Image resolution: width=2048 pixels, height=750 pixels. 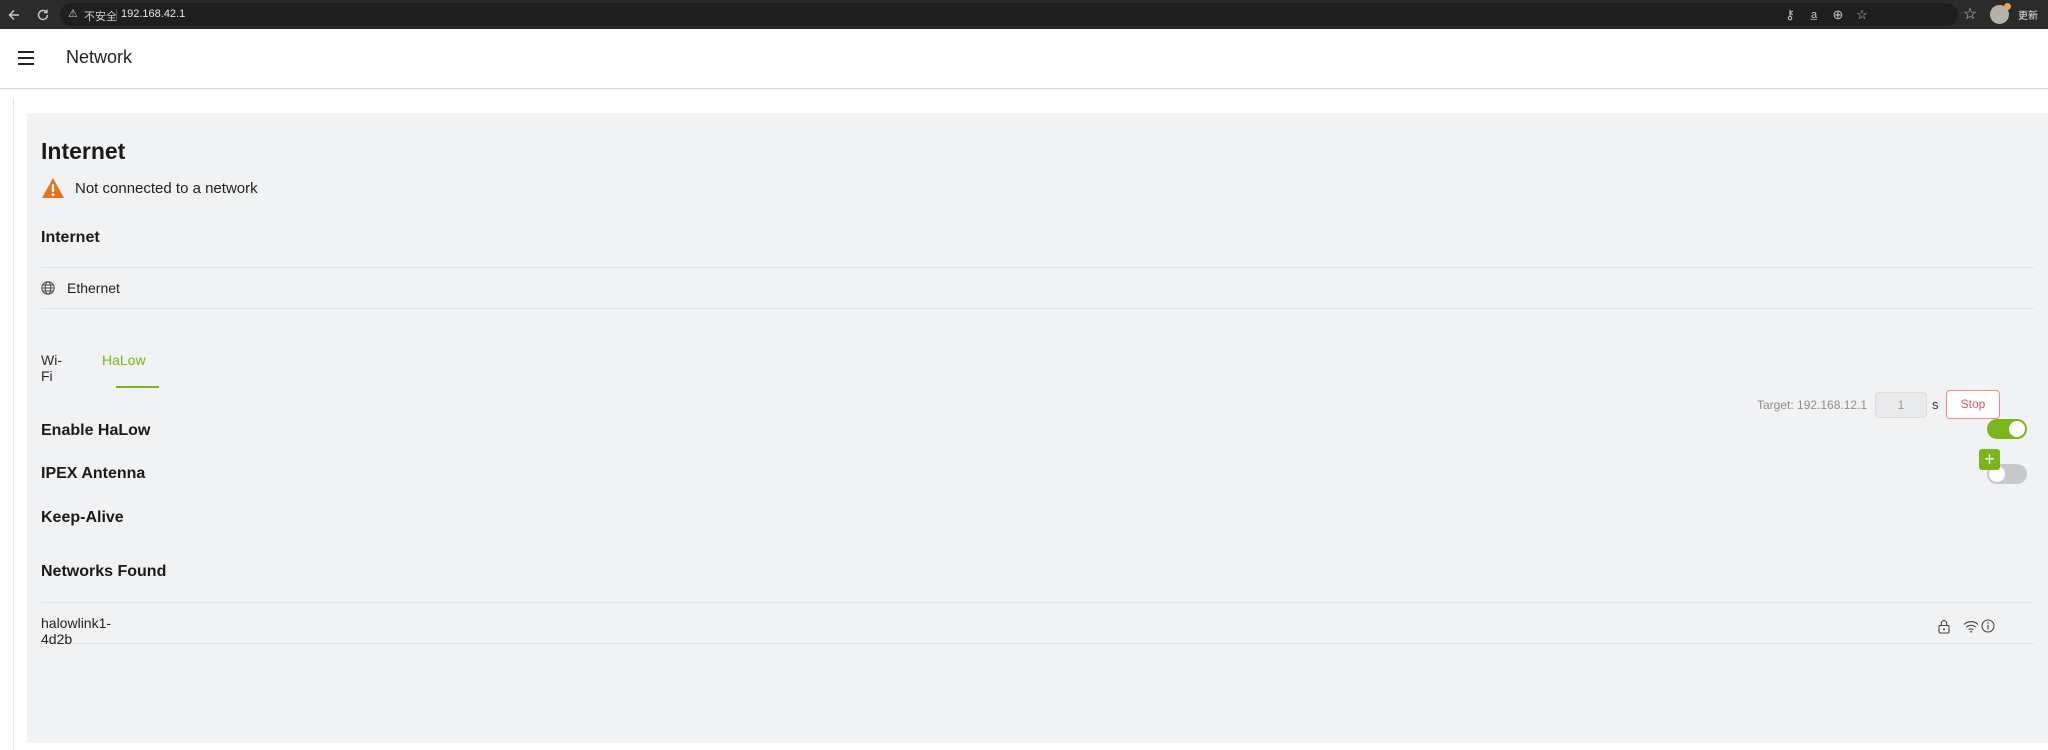 What do you see at coordinates (1009, 14) in the screenshot?
I see `address-bar: ⚠ 不安全 192.168.42.1 ⚷ a̲ ⊕ ☆` at bounding box center [1009, 14].